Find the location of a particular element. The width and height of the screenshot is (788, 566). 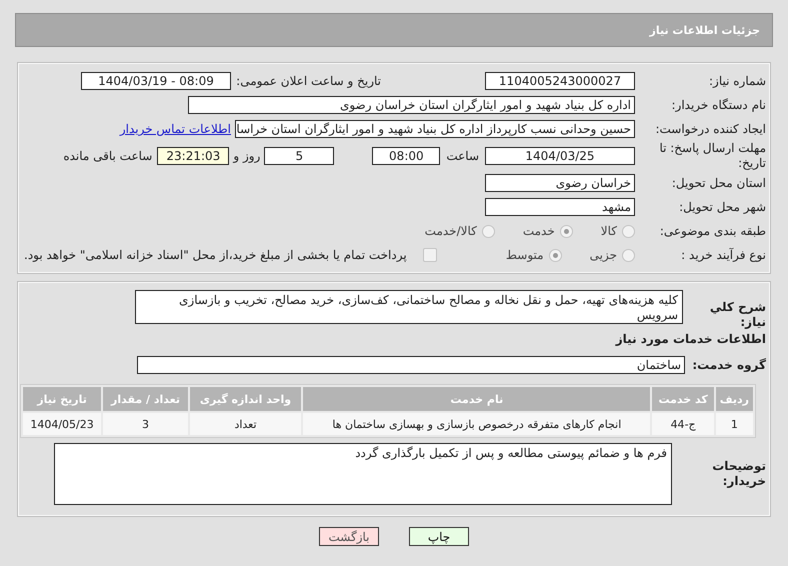

field-label: شرح کلي نياز: is located at coordinates (737, 314).